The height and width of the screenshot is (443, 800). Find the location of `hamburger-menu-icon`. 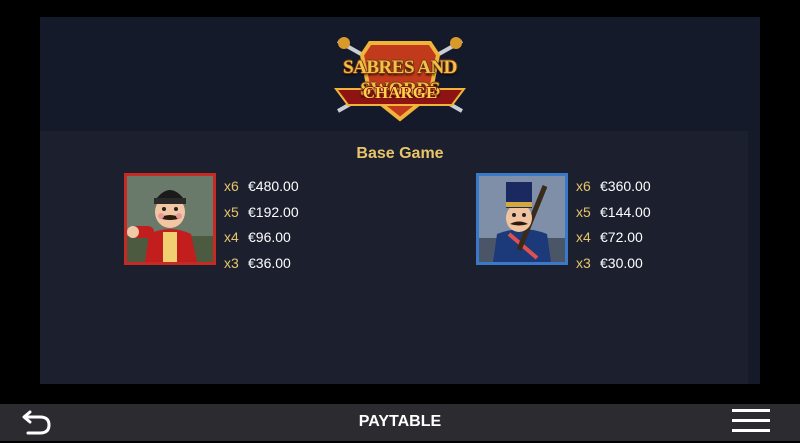

hamburger-menu-icon is located at coordinates (751, 420).